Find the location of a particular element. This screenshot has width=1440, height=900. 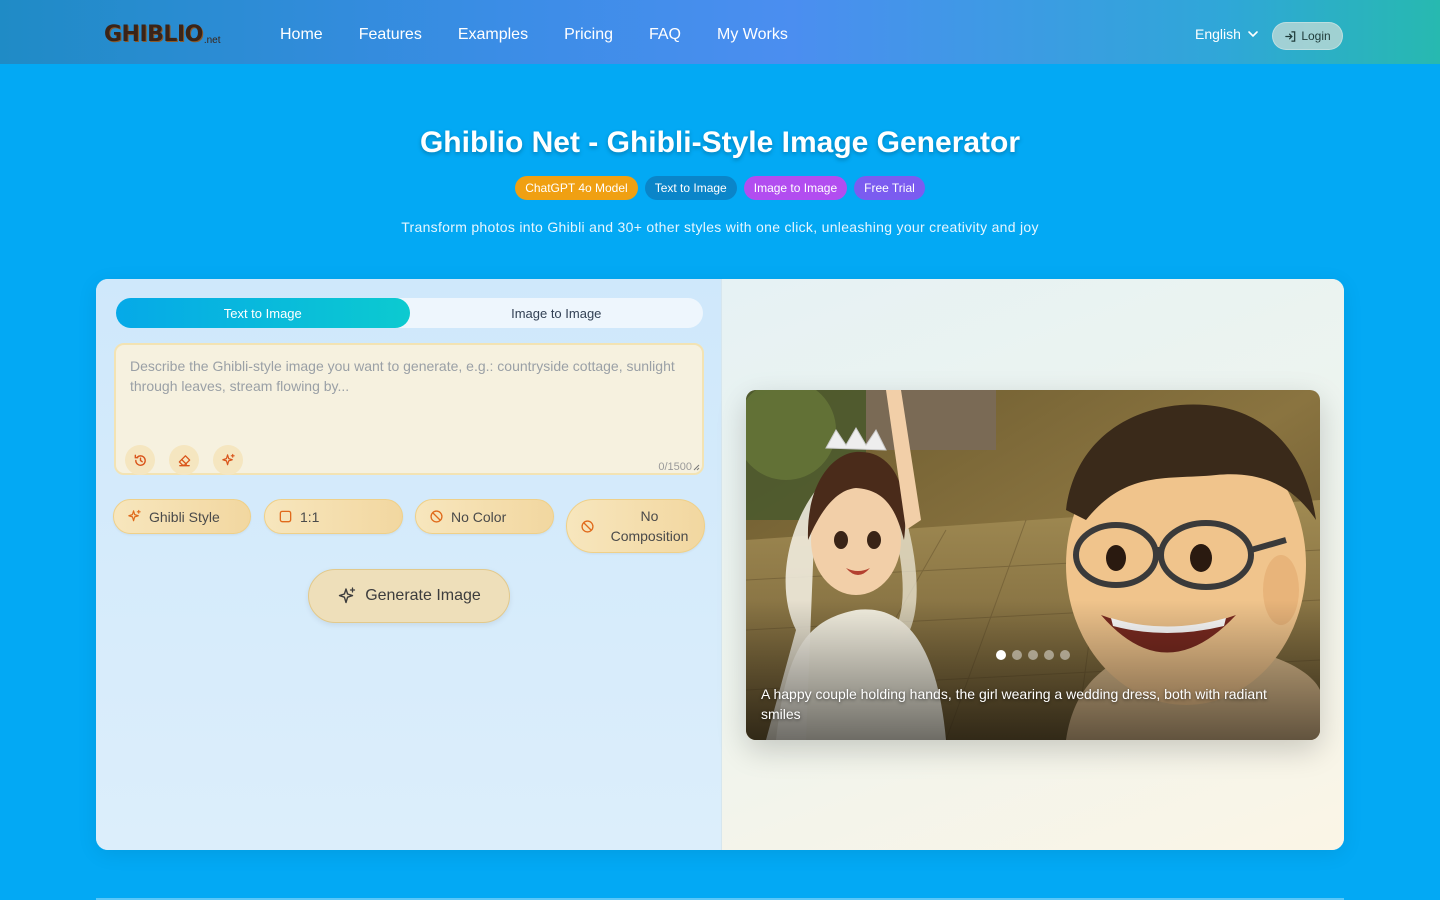

enhance-prompt-button is located at coordinates (228, 460).